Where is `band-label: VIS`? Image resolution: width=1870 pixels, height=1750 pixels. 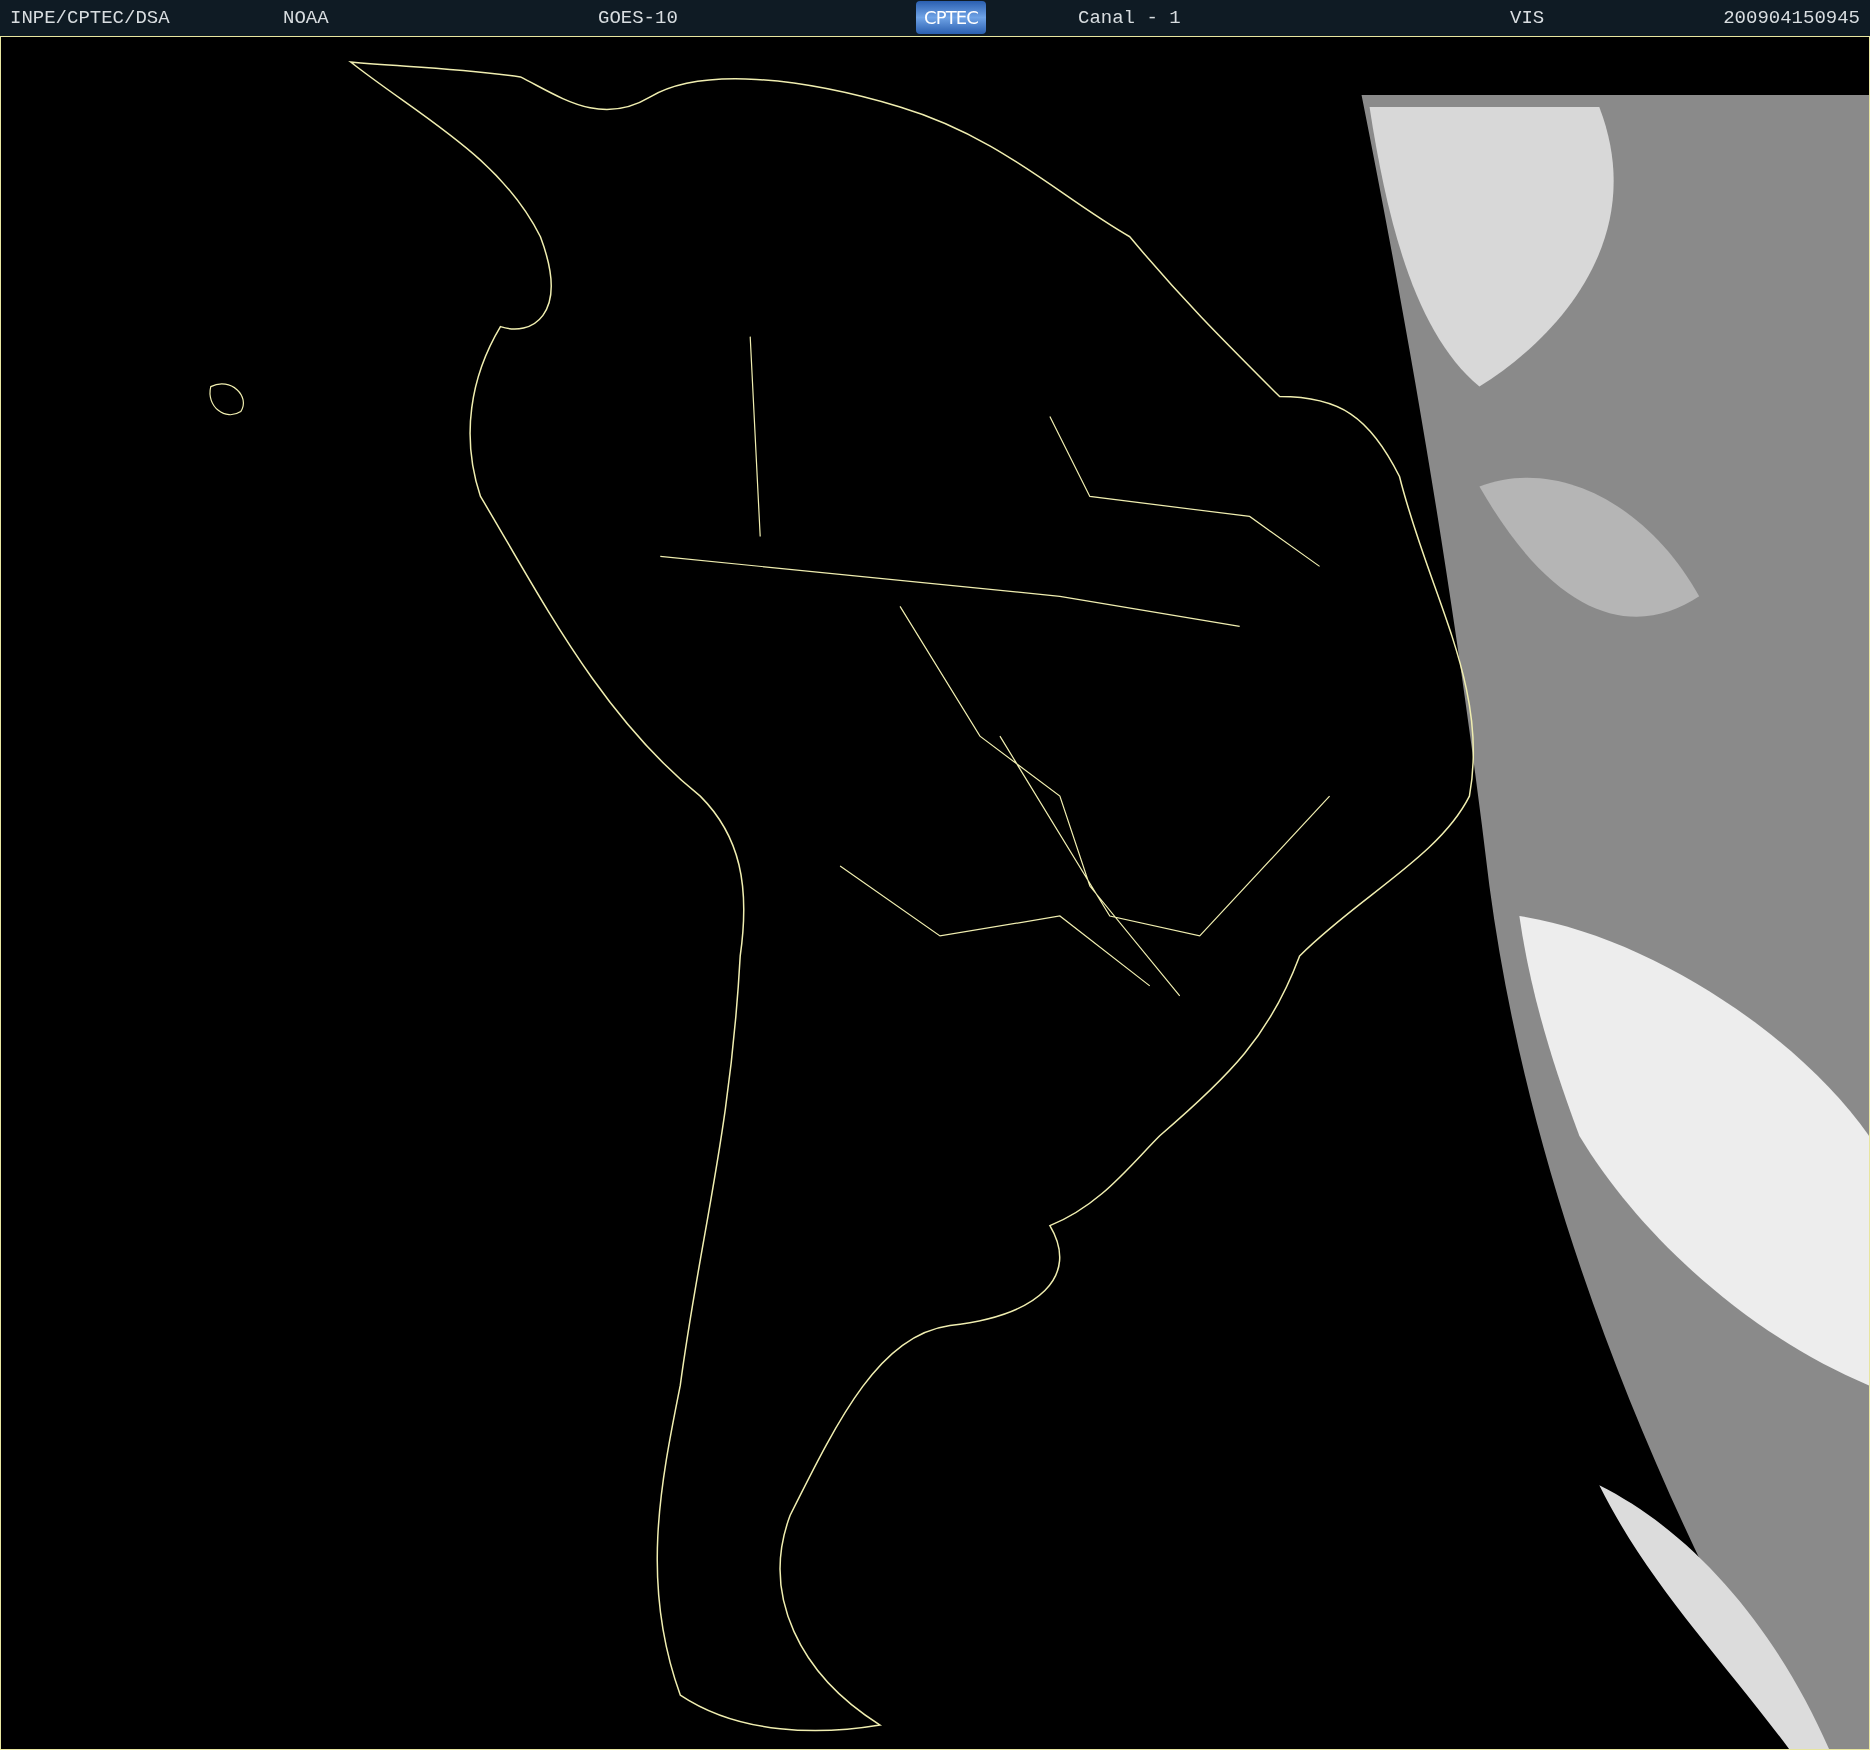 band-label: VIS is located at coordinates (1527, 18).